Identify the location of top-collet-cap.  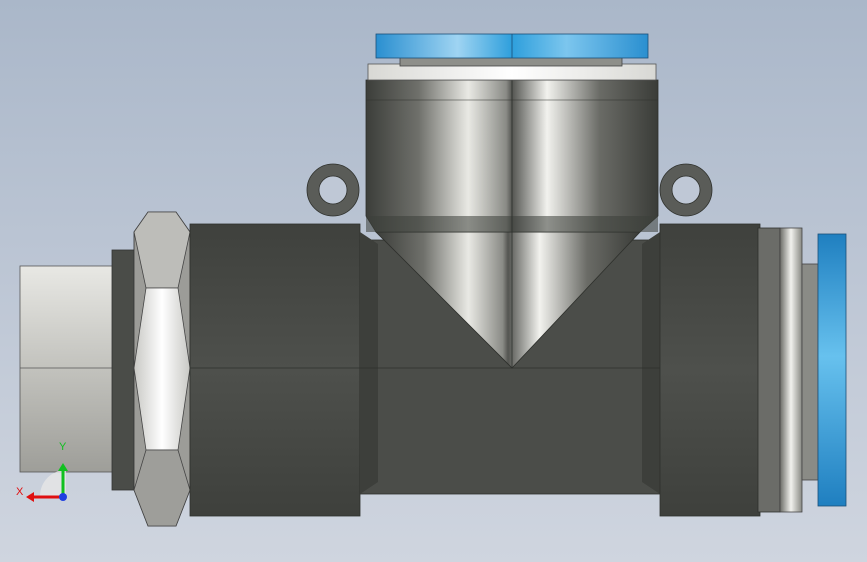
(512, 46).